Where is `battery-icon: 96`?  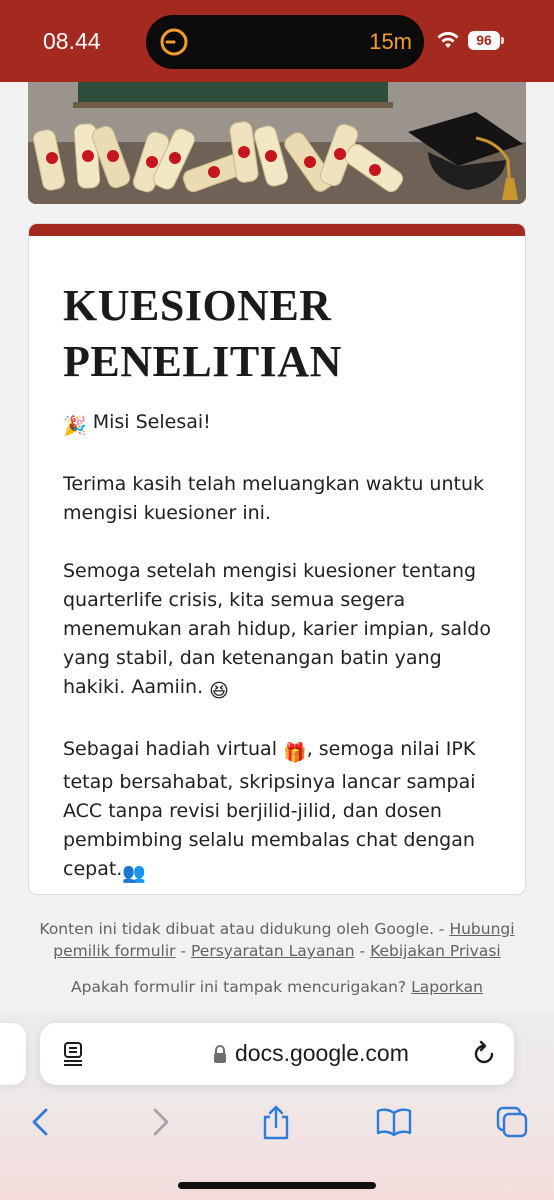 battery-icon: 96 is located at coordinates (486, 41).